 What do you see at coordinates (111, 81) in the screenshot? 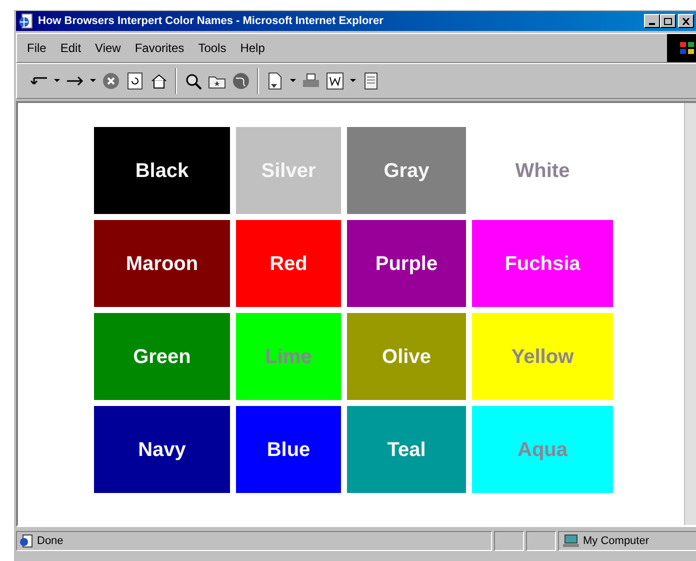
I see `stop-icon` at bounding box center [111, 81].